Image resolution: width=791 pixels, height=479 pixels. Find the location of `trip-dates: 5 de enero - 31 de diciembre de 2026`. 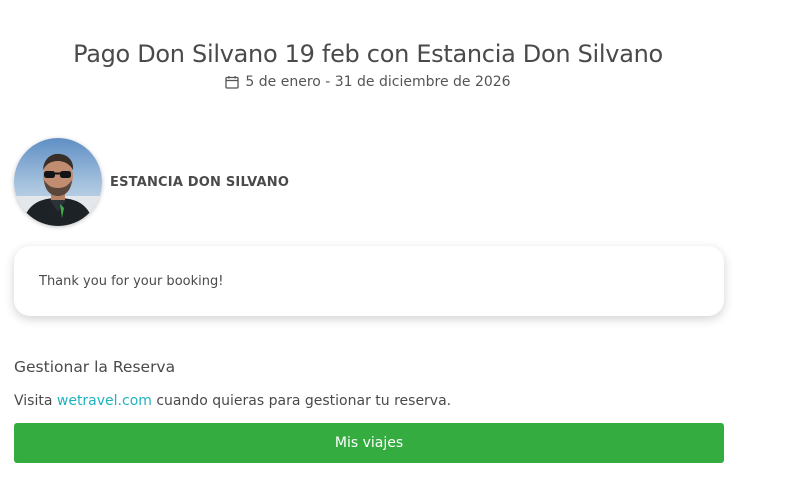

trip-dates: 5 de enero - 31 de diciembre de 2026 is located at coordinates (368, 82).